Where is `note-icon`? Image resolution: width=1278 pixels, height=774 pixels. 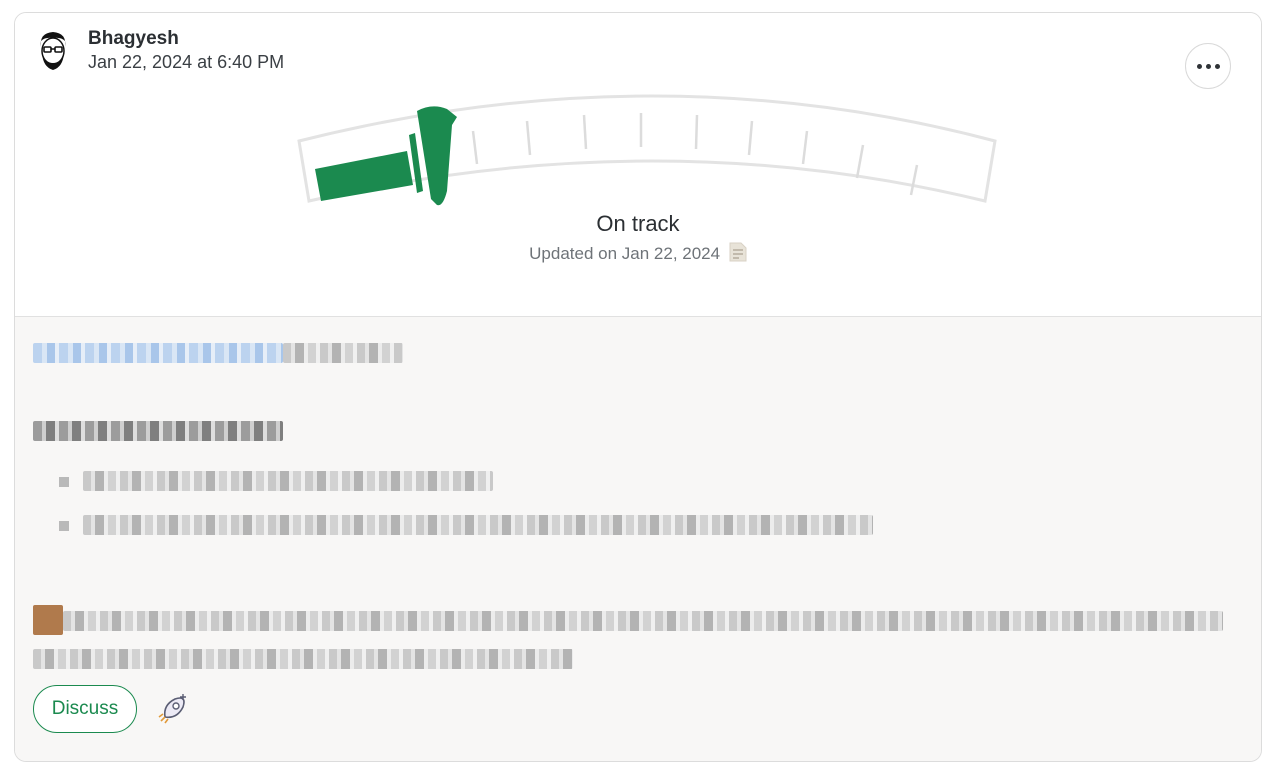 note-icon is located at coordinates (738, 252).